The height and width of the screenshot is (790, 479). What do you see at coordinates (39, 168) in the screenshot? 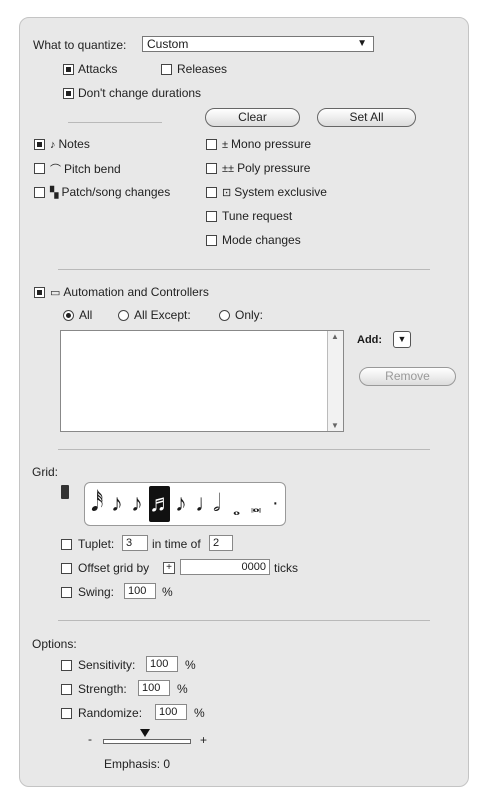
I see `pitch-bend-checkbox` at bounding box center [39, 168].